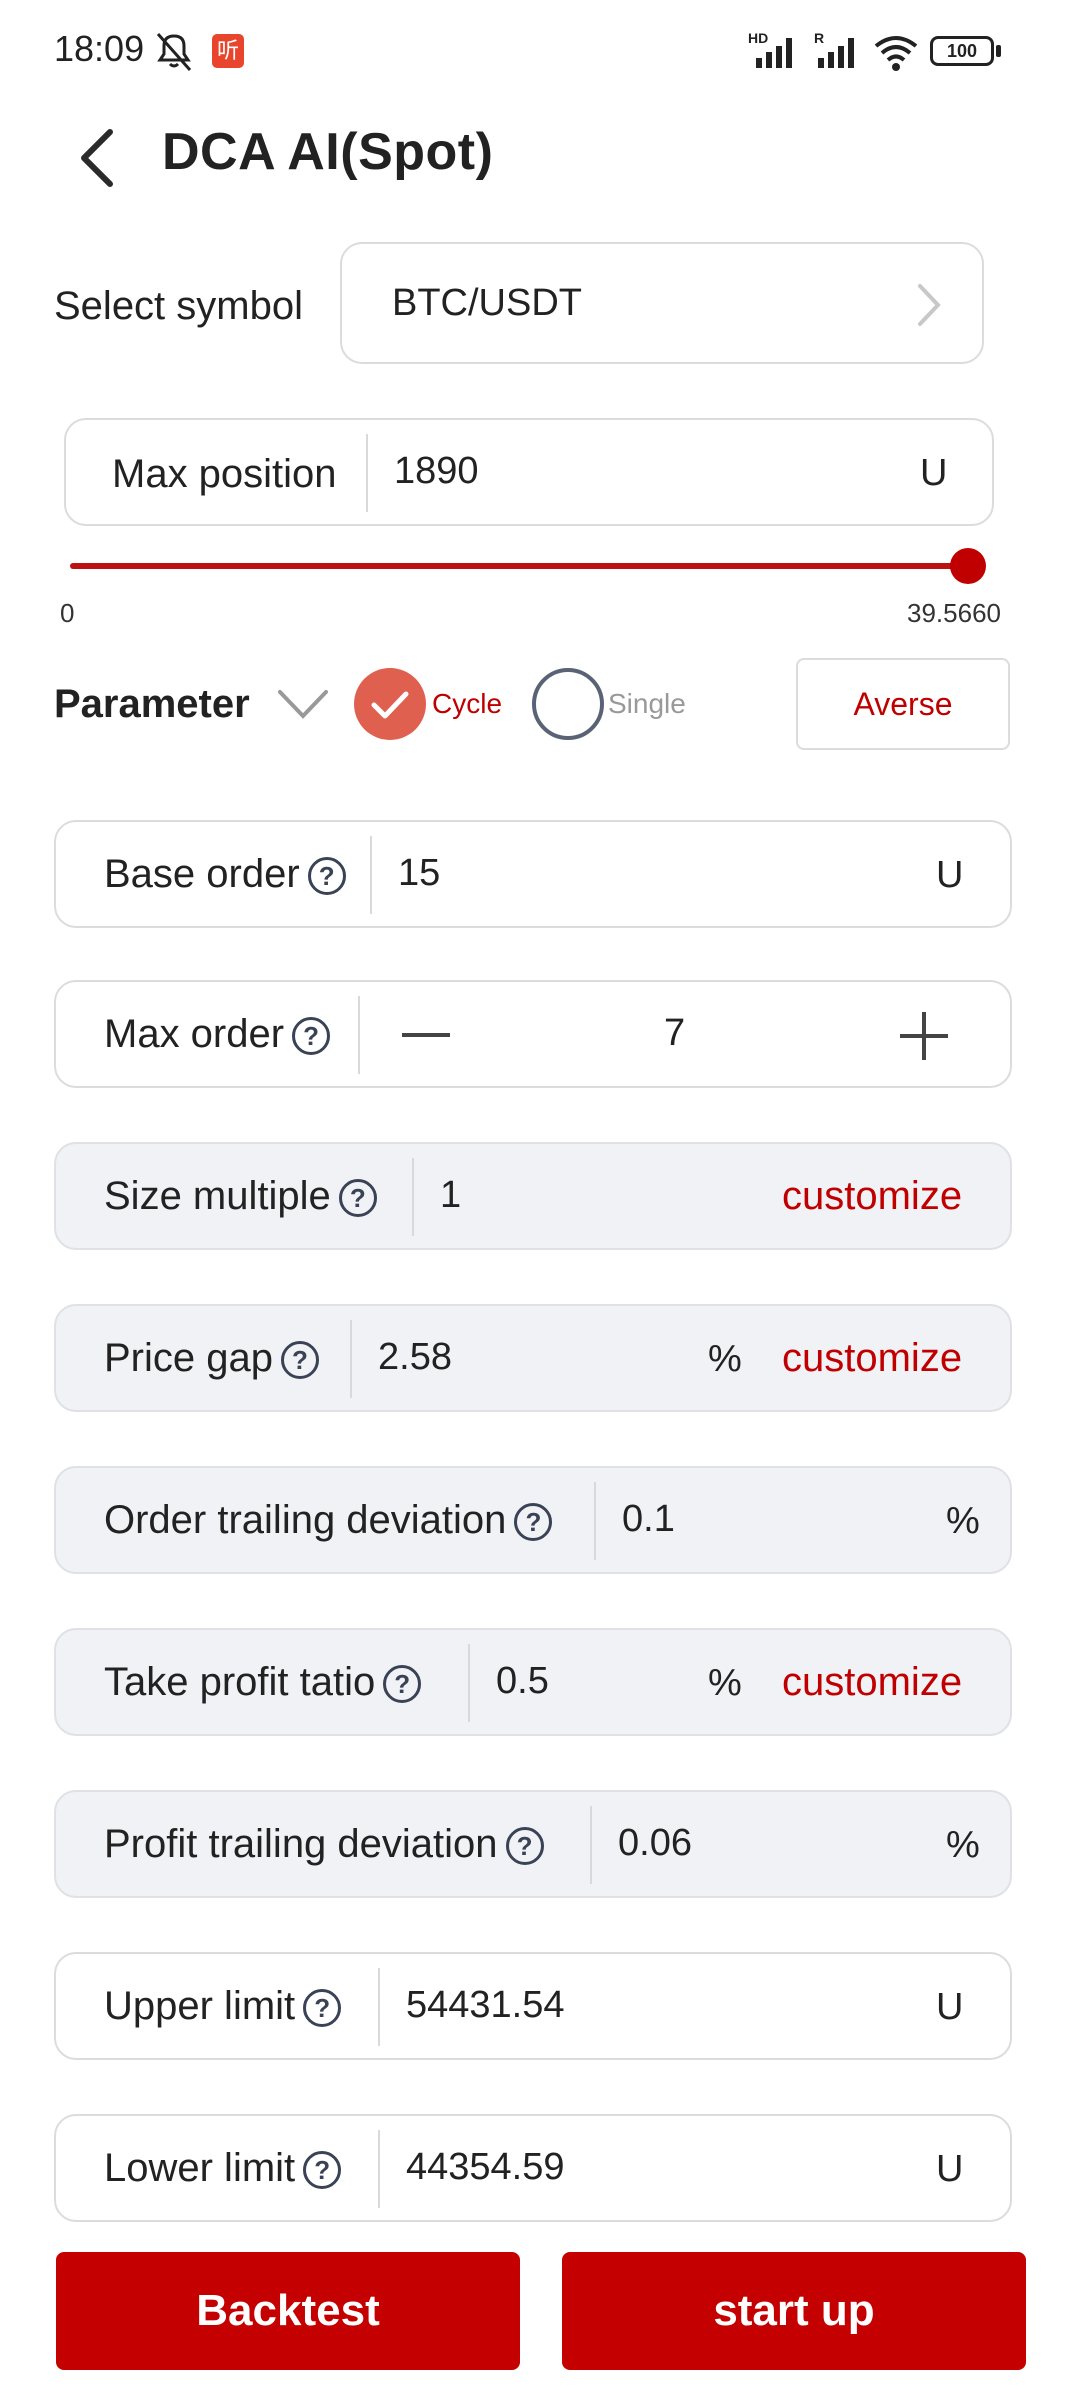  Describe the element at coordinates (97, 158) in the screenshot. I see `chevron-left-icon` at that location.